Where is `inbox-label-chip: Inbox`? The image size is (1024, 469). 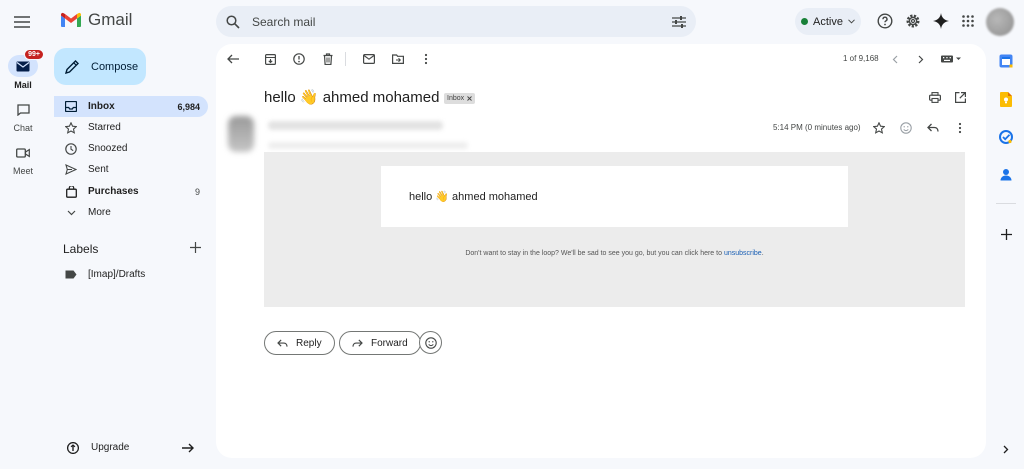 inbox-label-chip: Inbox is located at coordinates (460, 98).